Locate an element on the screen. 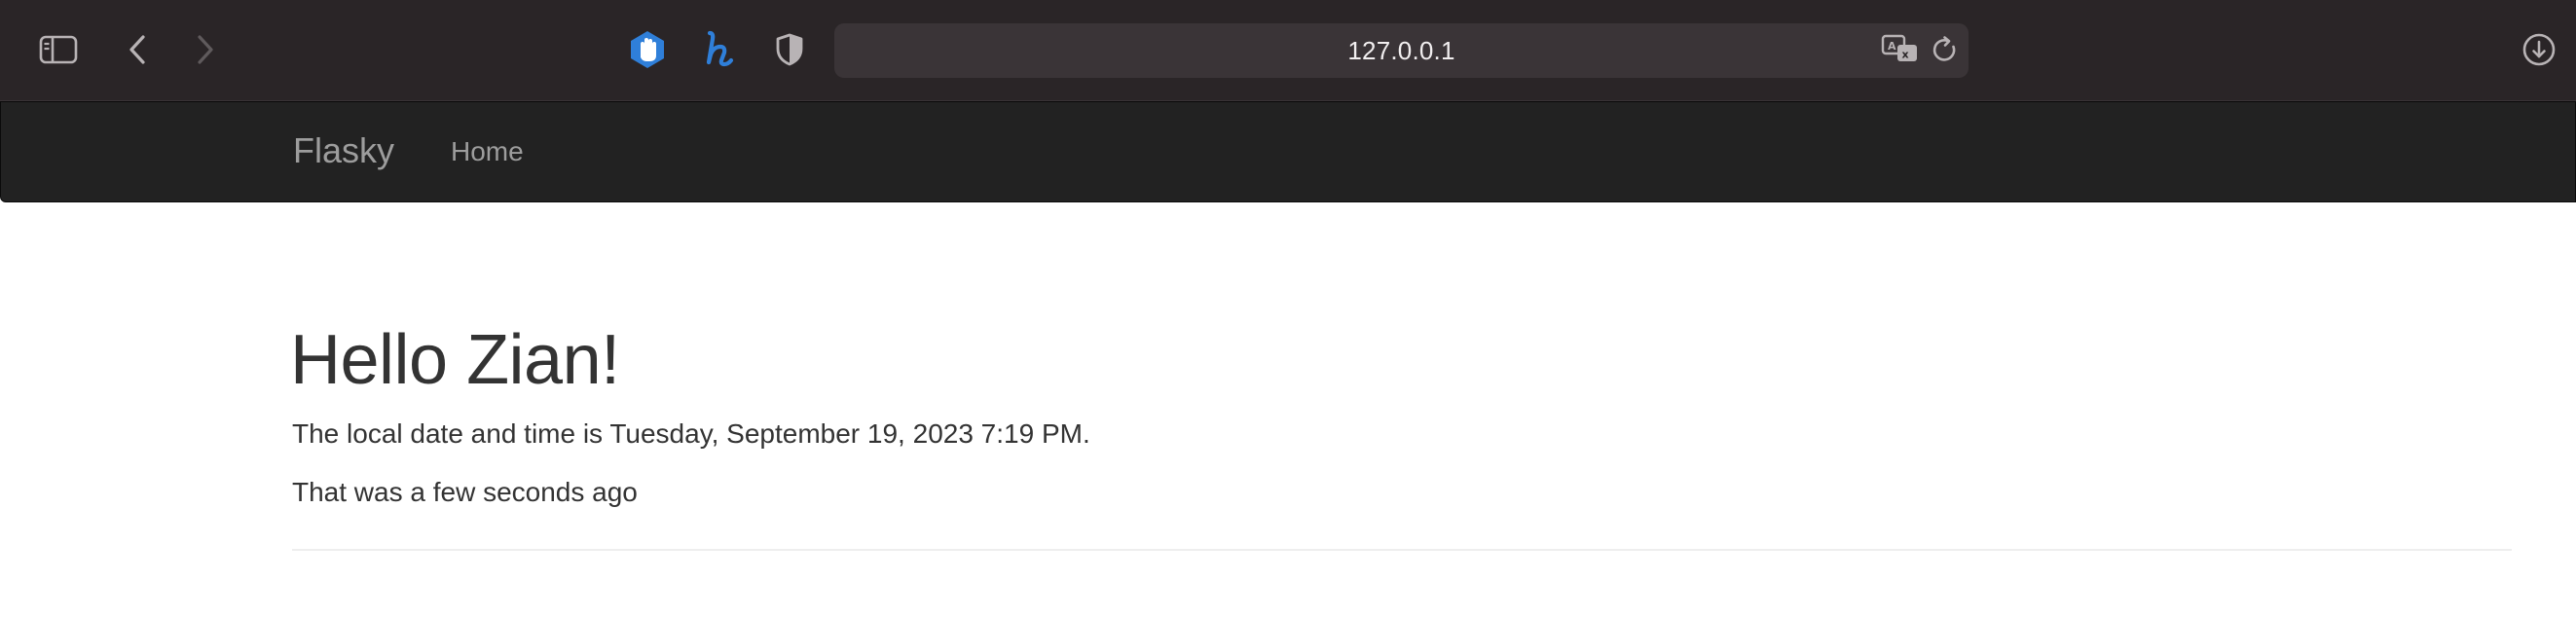 This screenshot has width=2576, height=617. brand-link: Flasky is located at coordinates (343, 150).